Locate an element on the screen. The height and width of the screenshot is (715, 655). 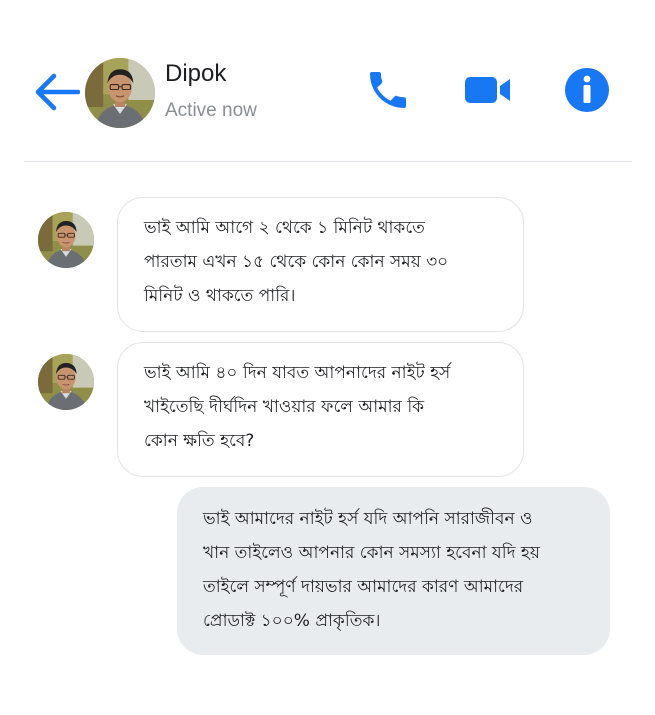
back-button is located at coordinates (57, 92).